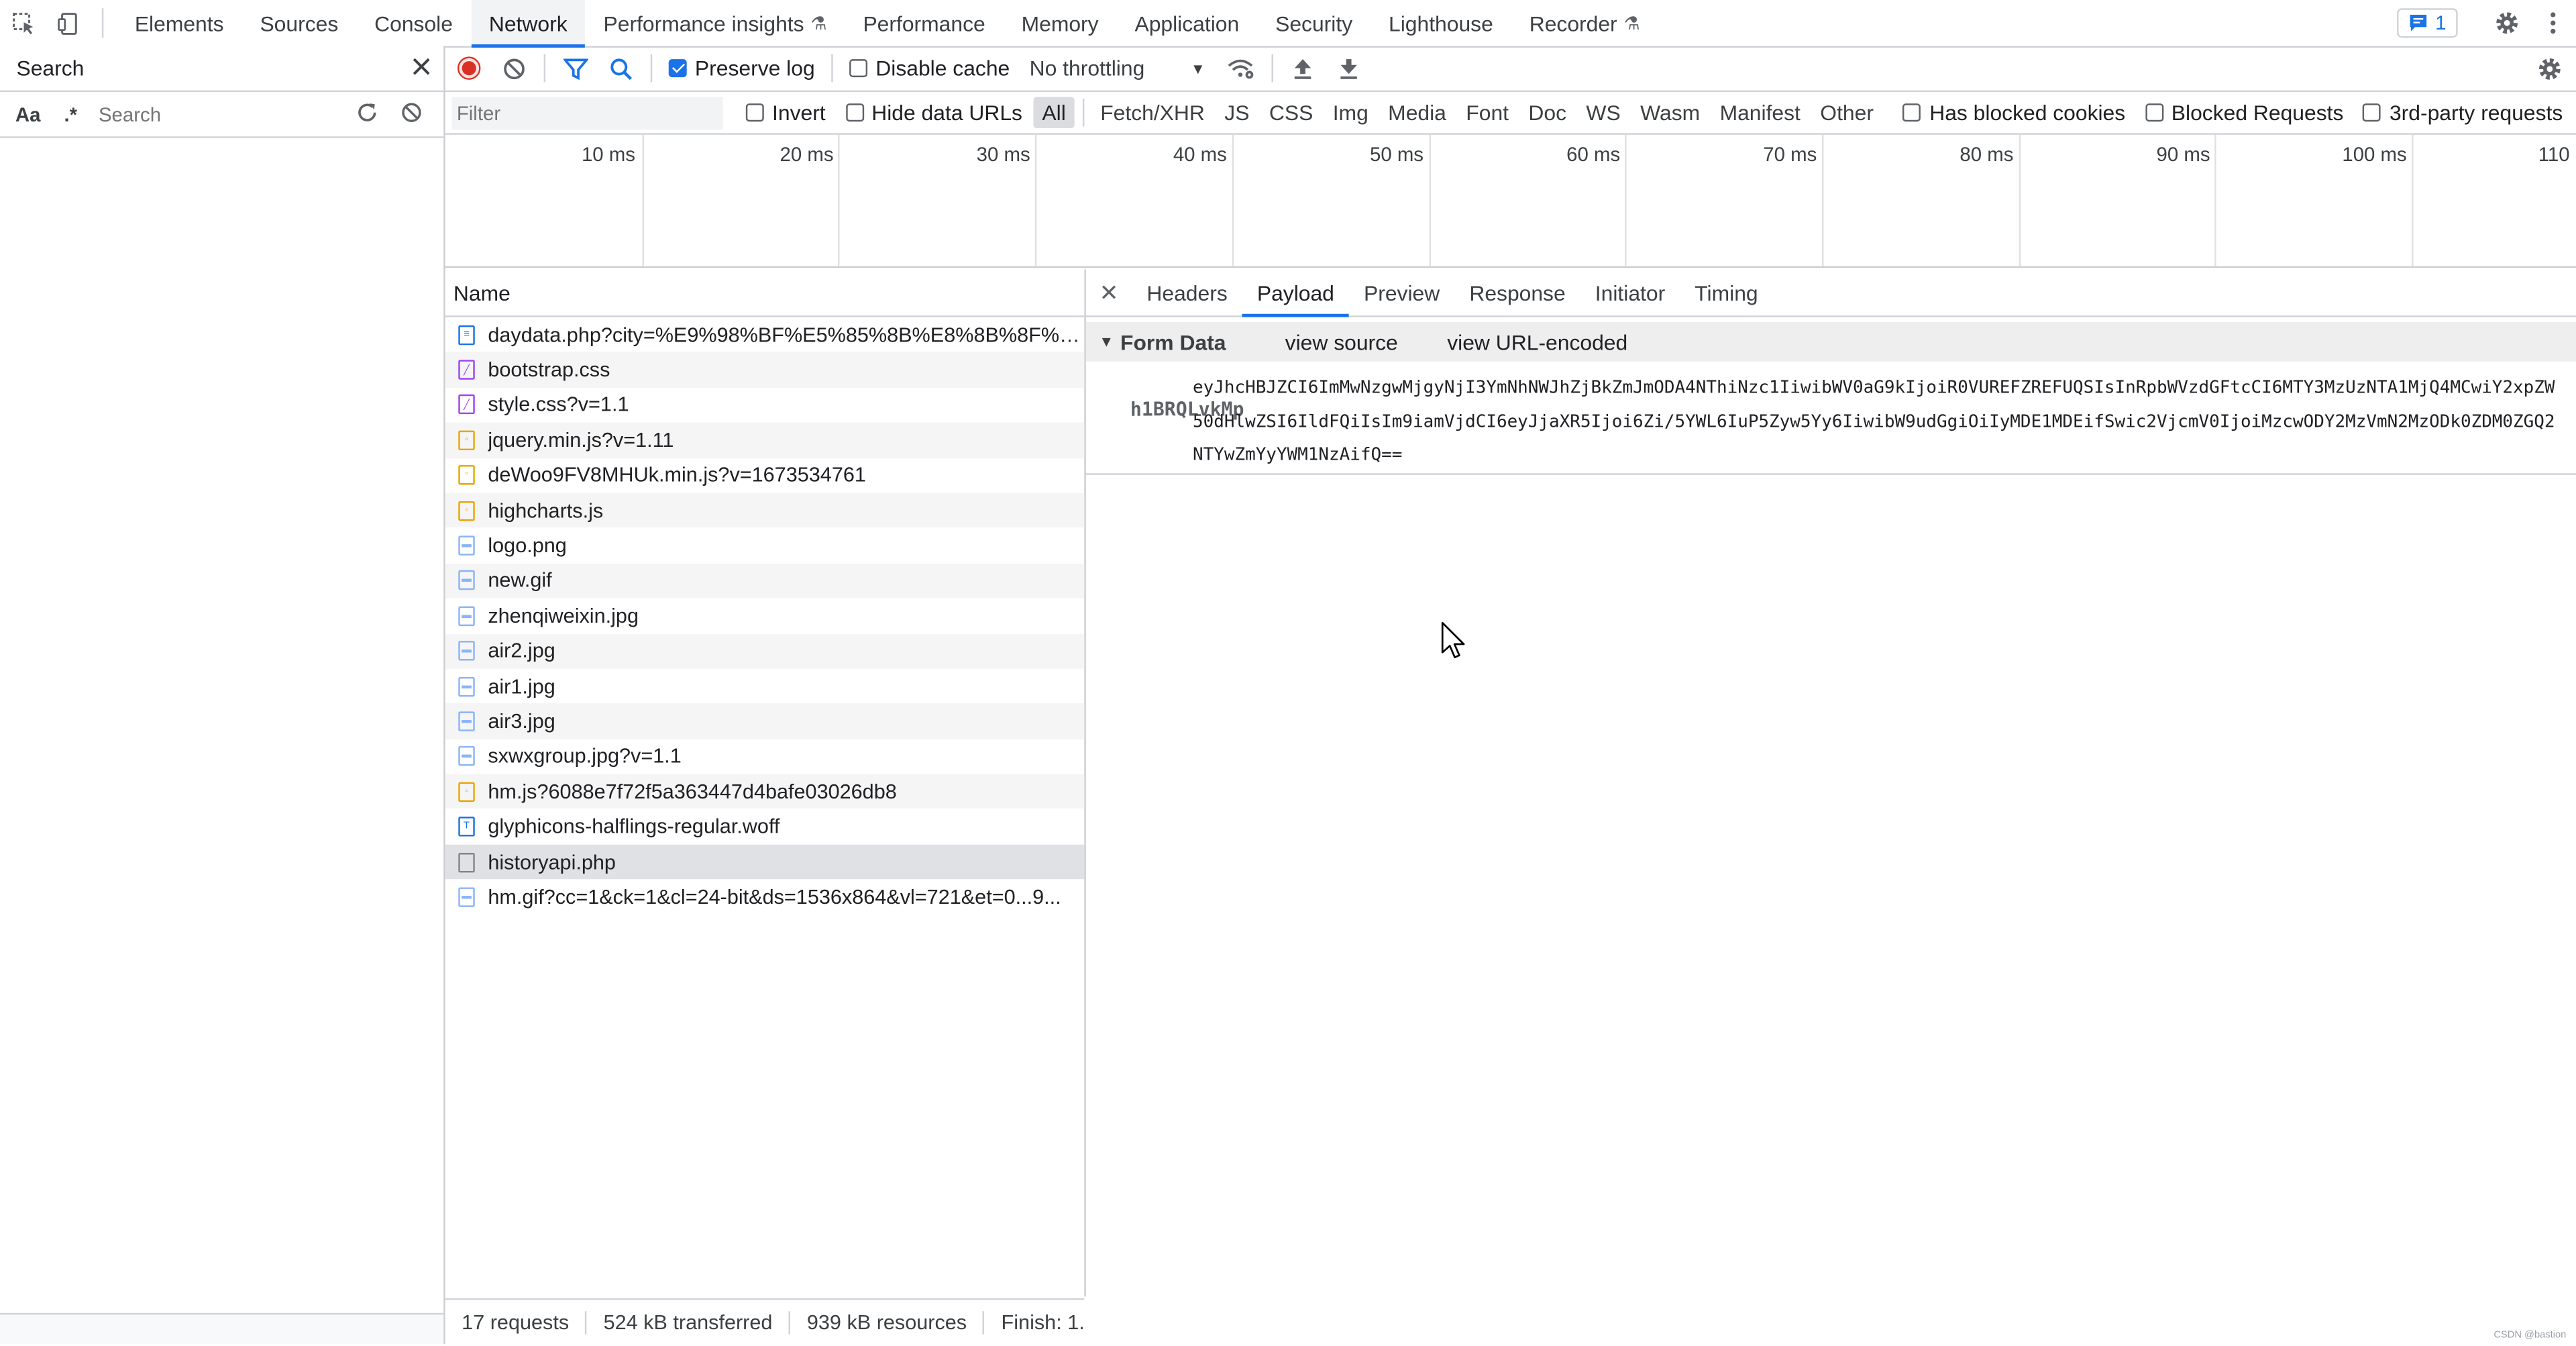 The image size is (2576, 1346). Describe the element at coordinates (412, 114) in the screenshot. I see `clear-icon` at that location.